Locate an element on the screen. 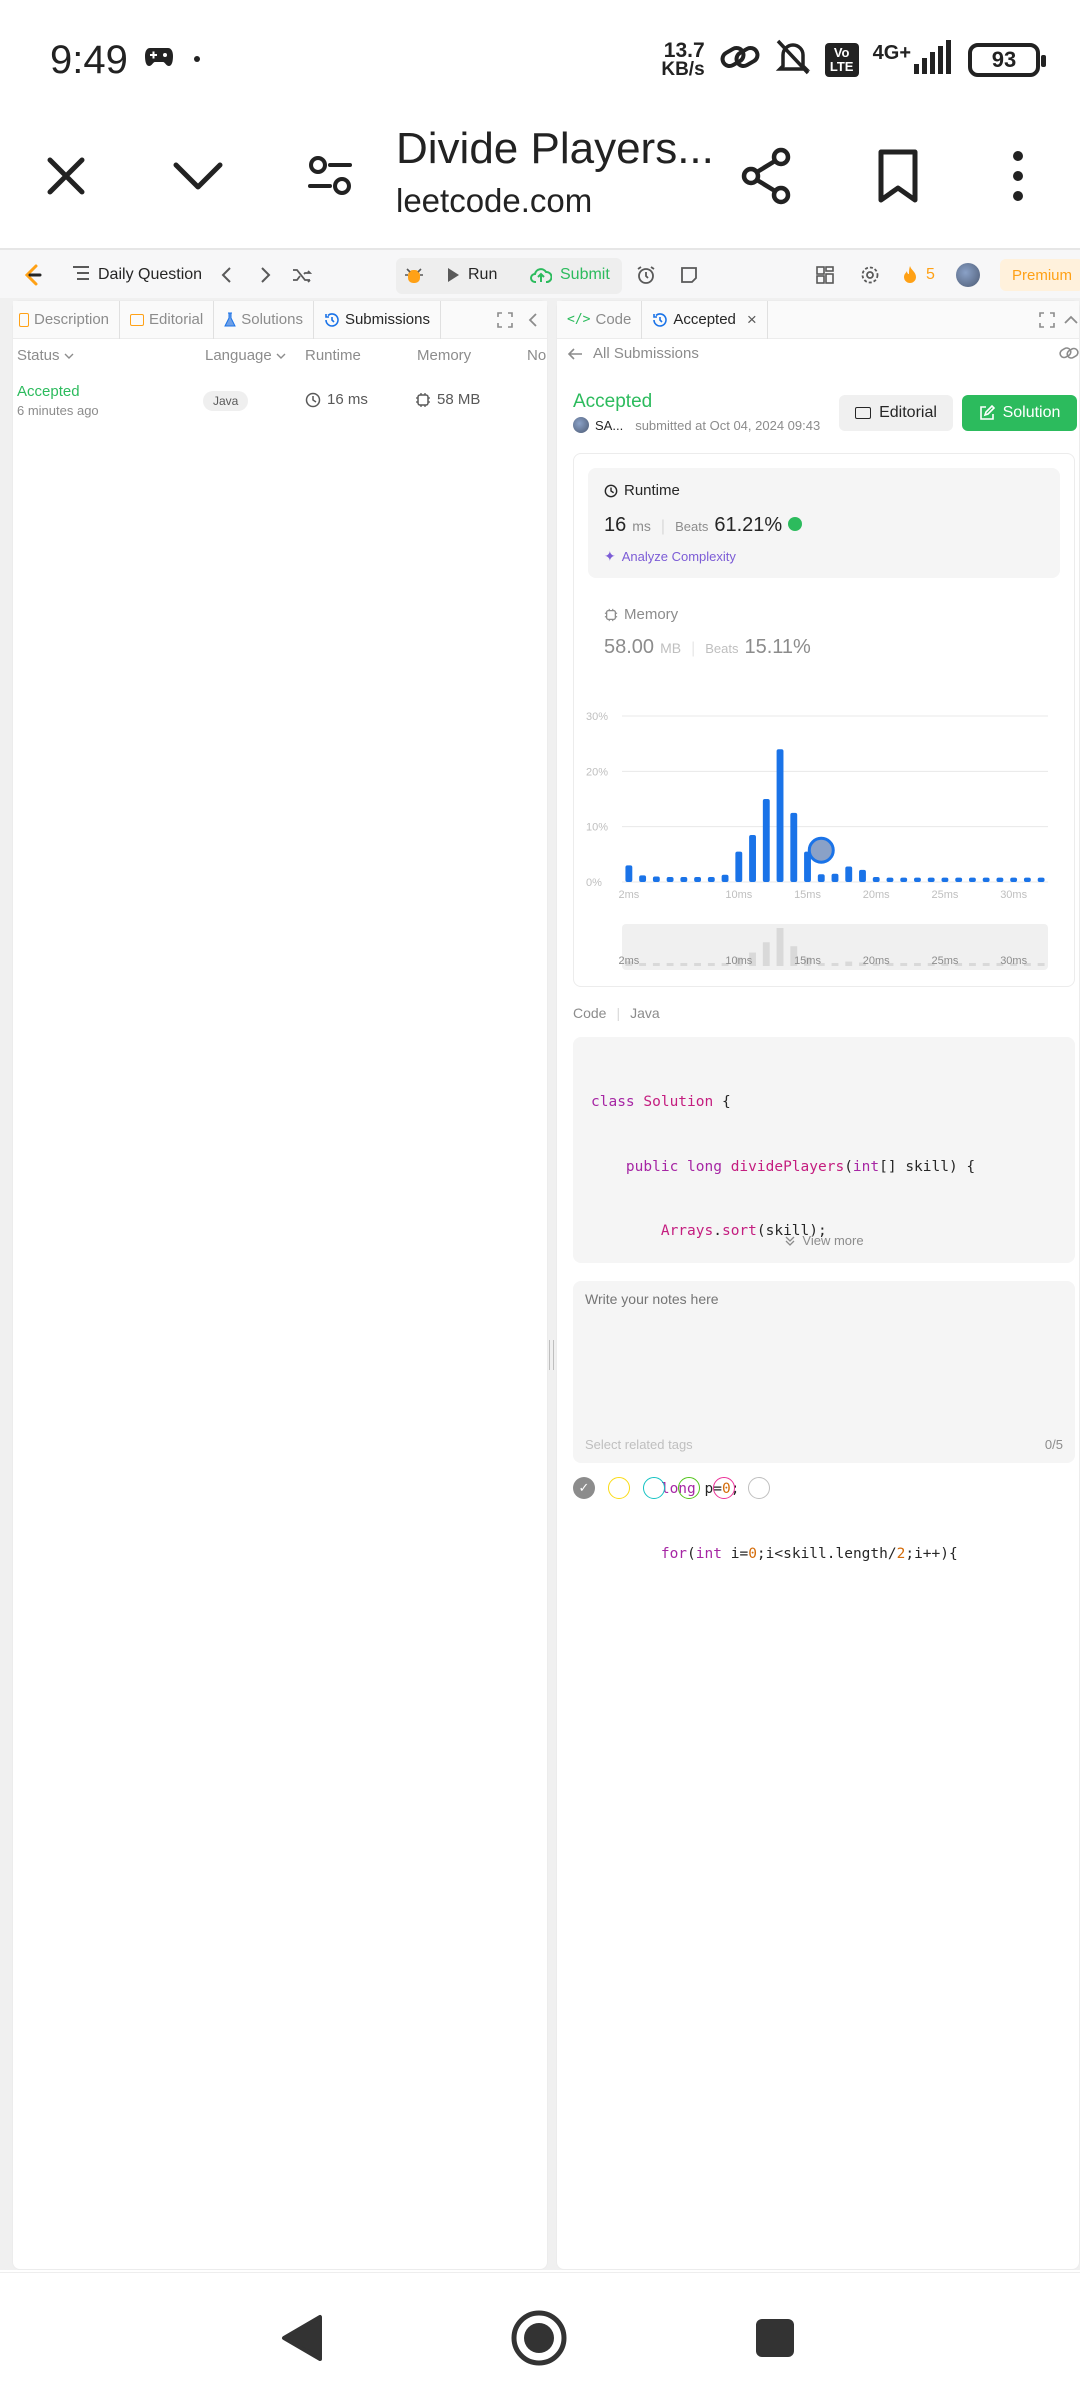  submitter-avatar is located at coordinates (581, 425).